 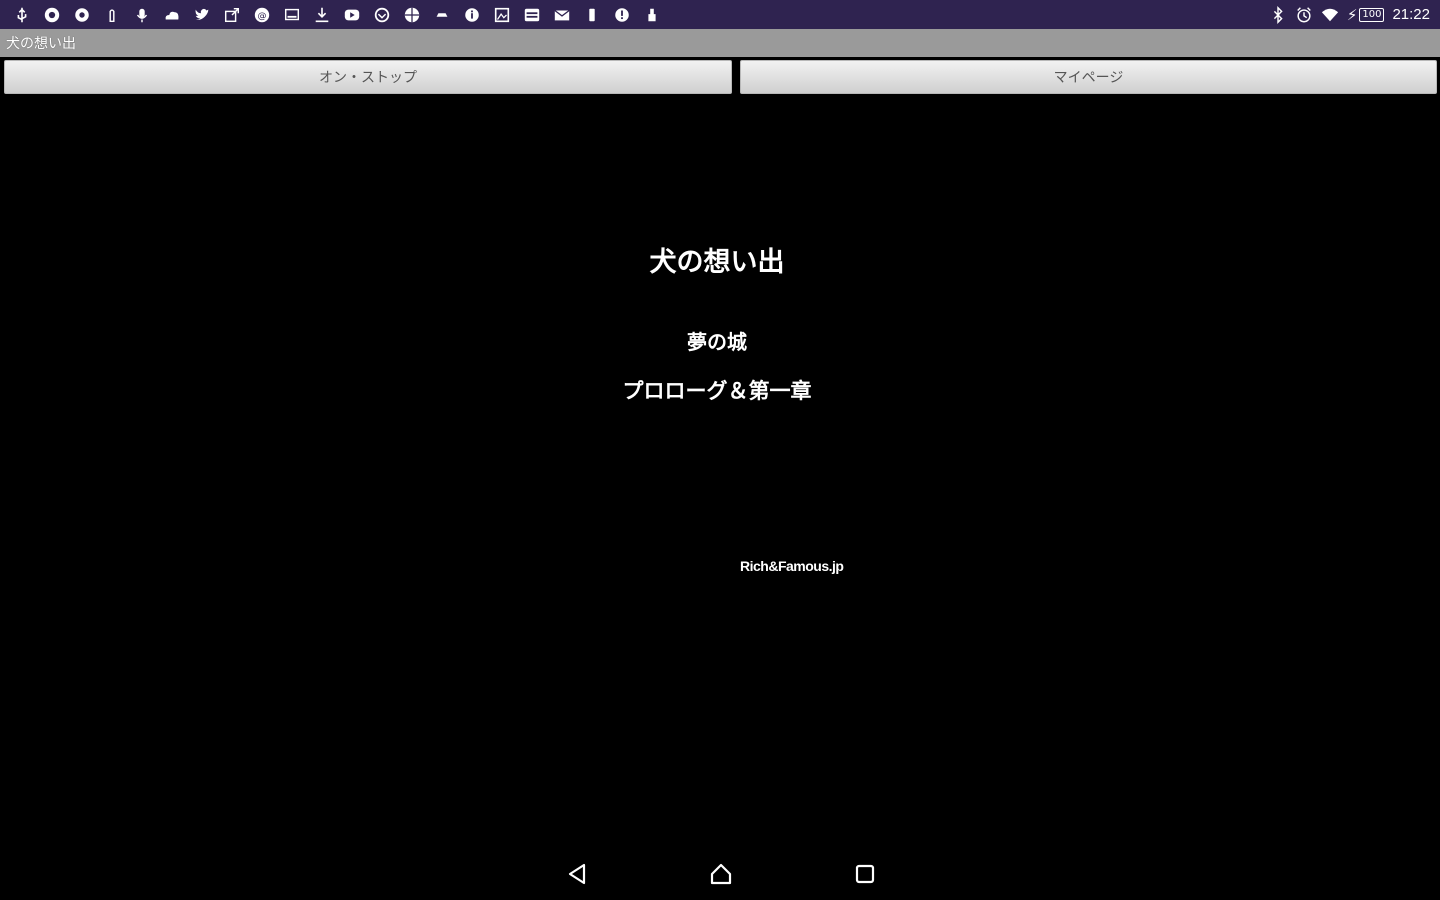 What do you see at coordinates (82, 15) in the screenshot?
I see `settings-gear-icon` at bounding box center [82, 15].